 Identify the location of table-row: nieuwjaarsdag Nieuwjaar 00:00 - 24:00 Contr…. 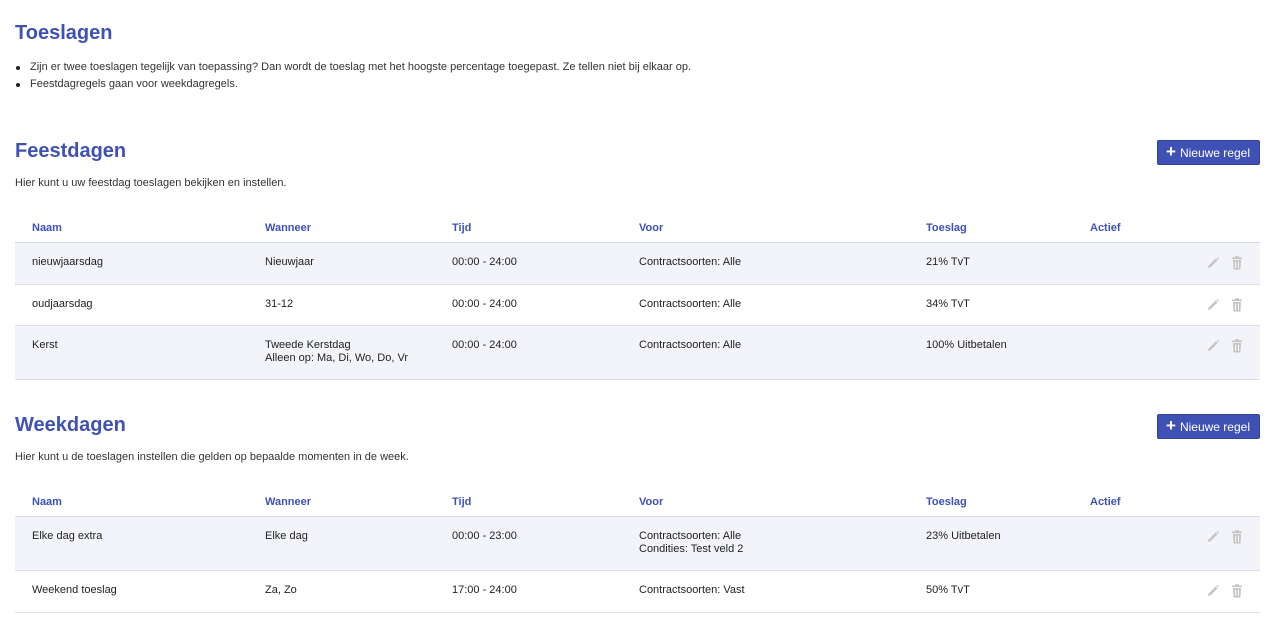
(637, 264).